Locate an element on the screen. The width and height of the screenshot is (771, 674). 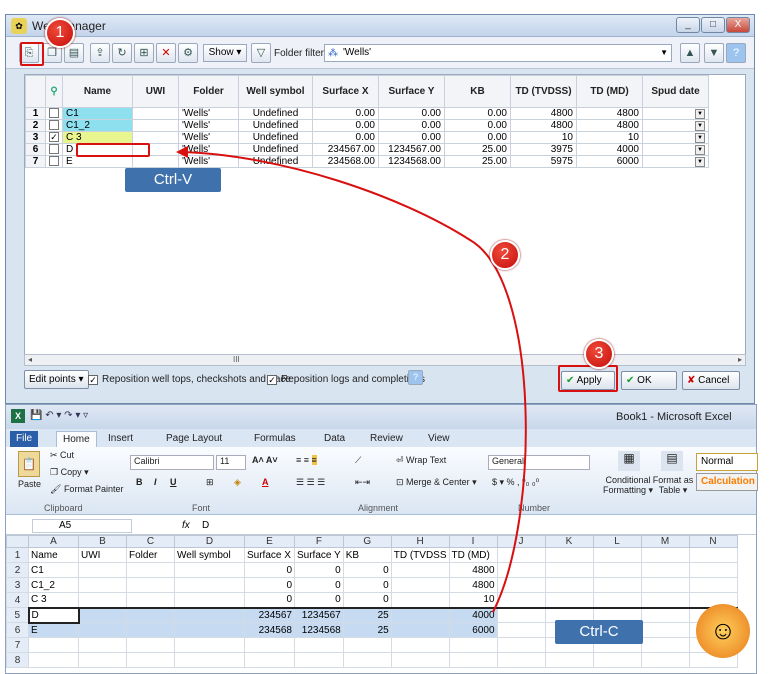
ctrl-v-callout: Ctrl-V is located at coordinates (173, 180).